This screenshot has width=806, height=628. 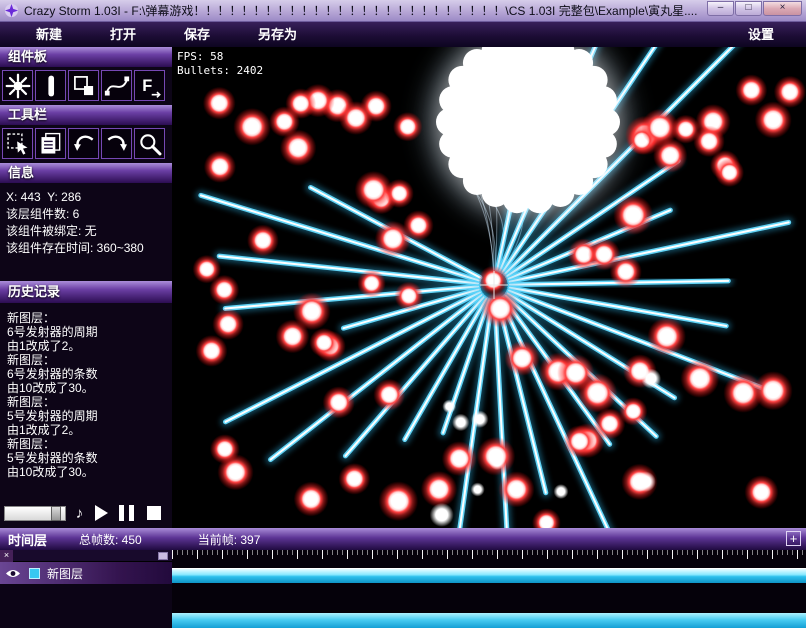 I want to click on layer-track, so click(x=489, y=574).